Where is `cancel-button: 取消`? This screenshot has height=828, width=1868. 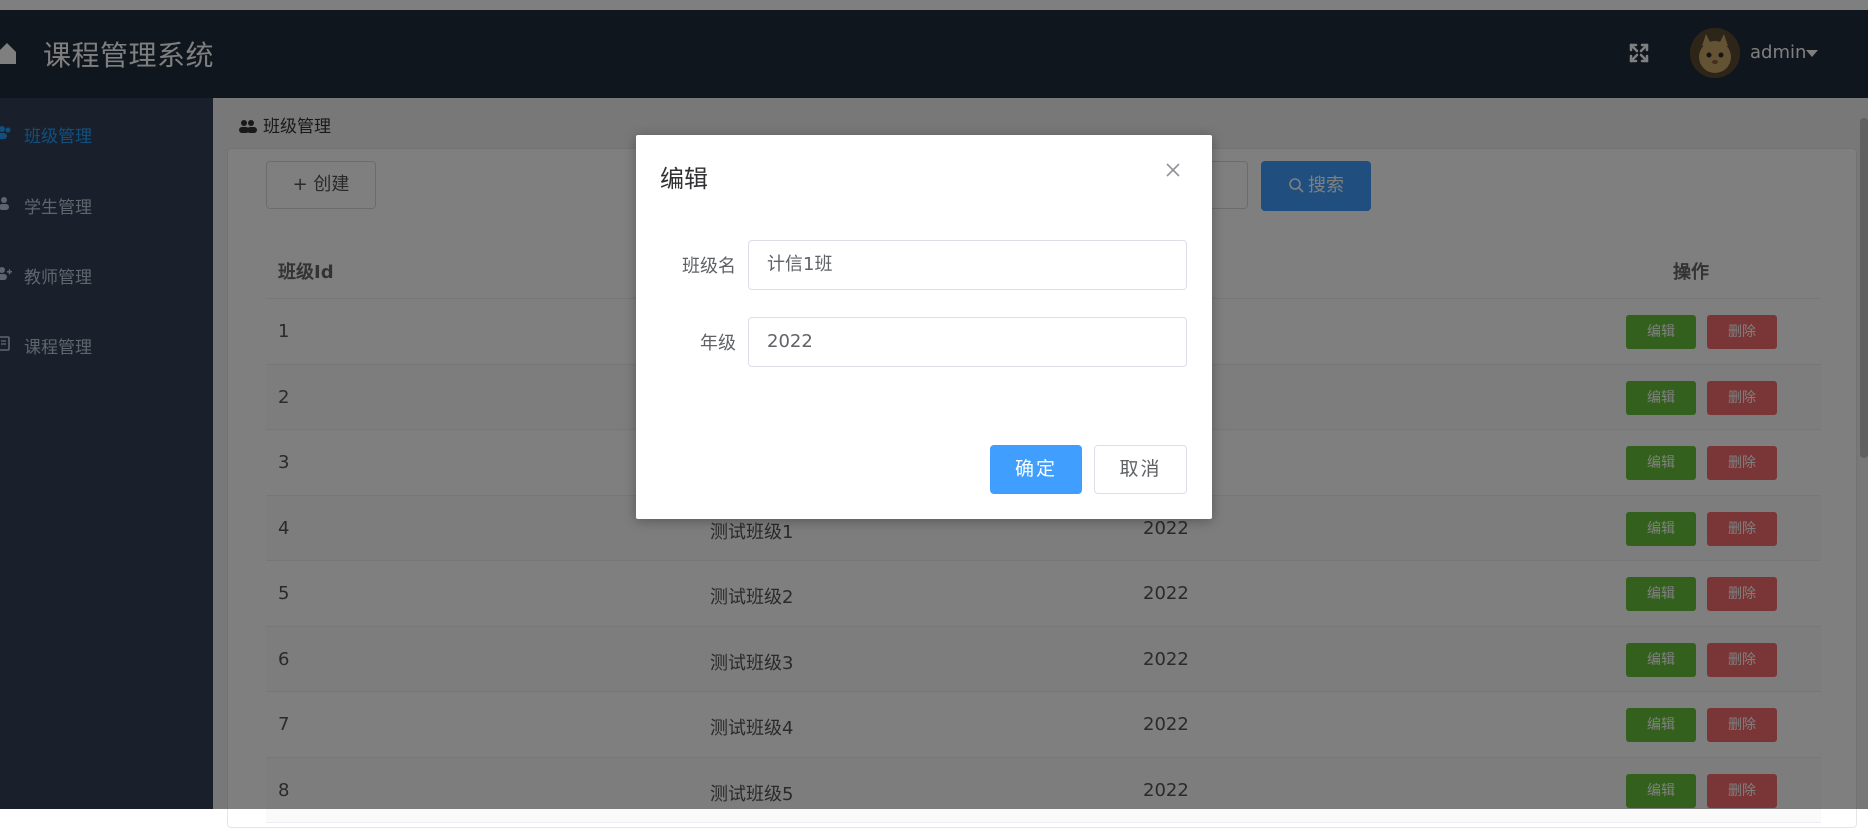 cancel-button: 取消 is located at coordinates (1140, 469).